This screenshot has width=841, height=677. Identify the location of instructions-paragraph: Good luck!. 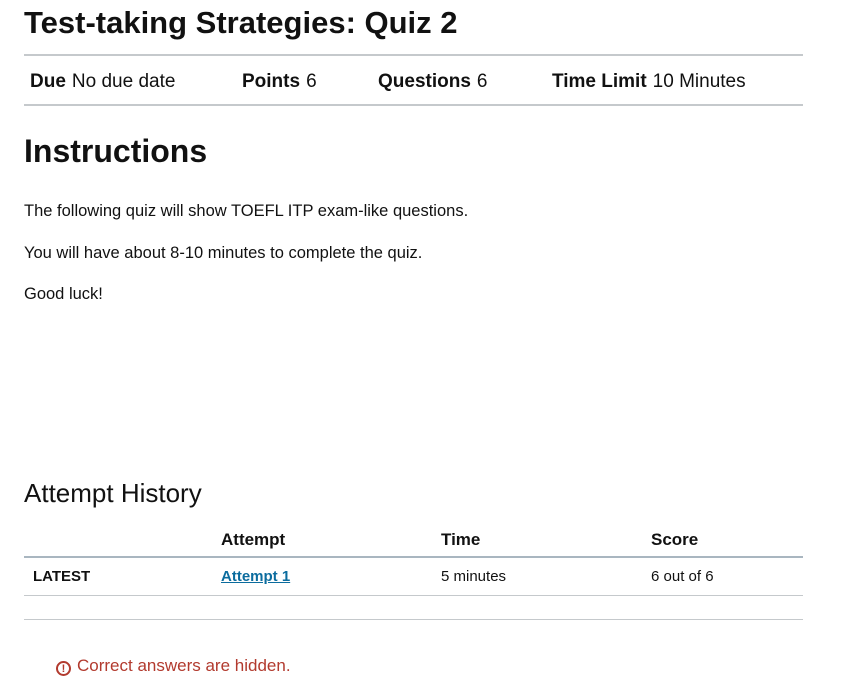
(63, 294).